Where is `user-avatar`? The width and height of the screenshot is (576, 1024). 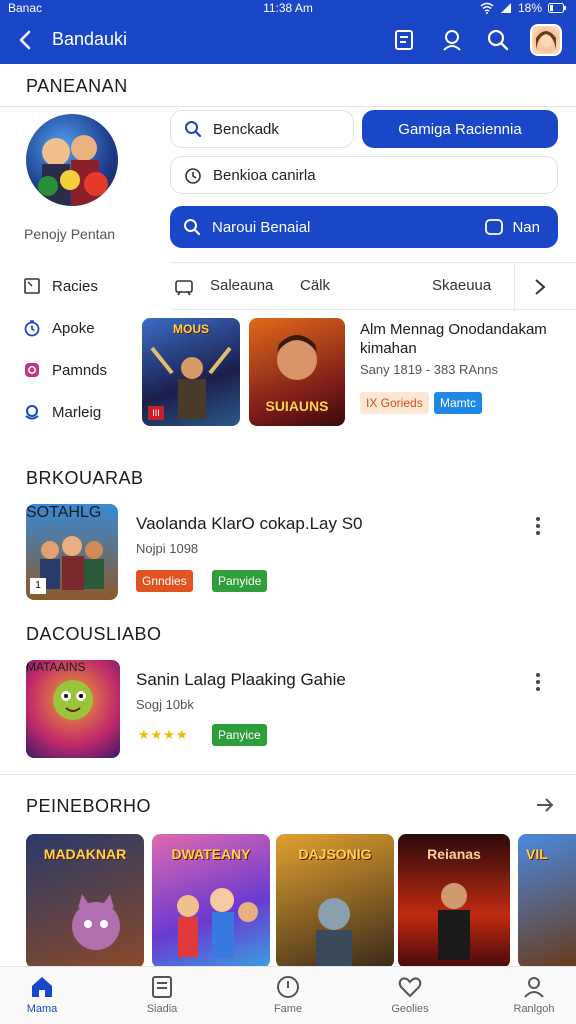
user-avatar is located at coordinates (546, 40).